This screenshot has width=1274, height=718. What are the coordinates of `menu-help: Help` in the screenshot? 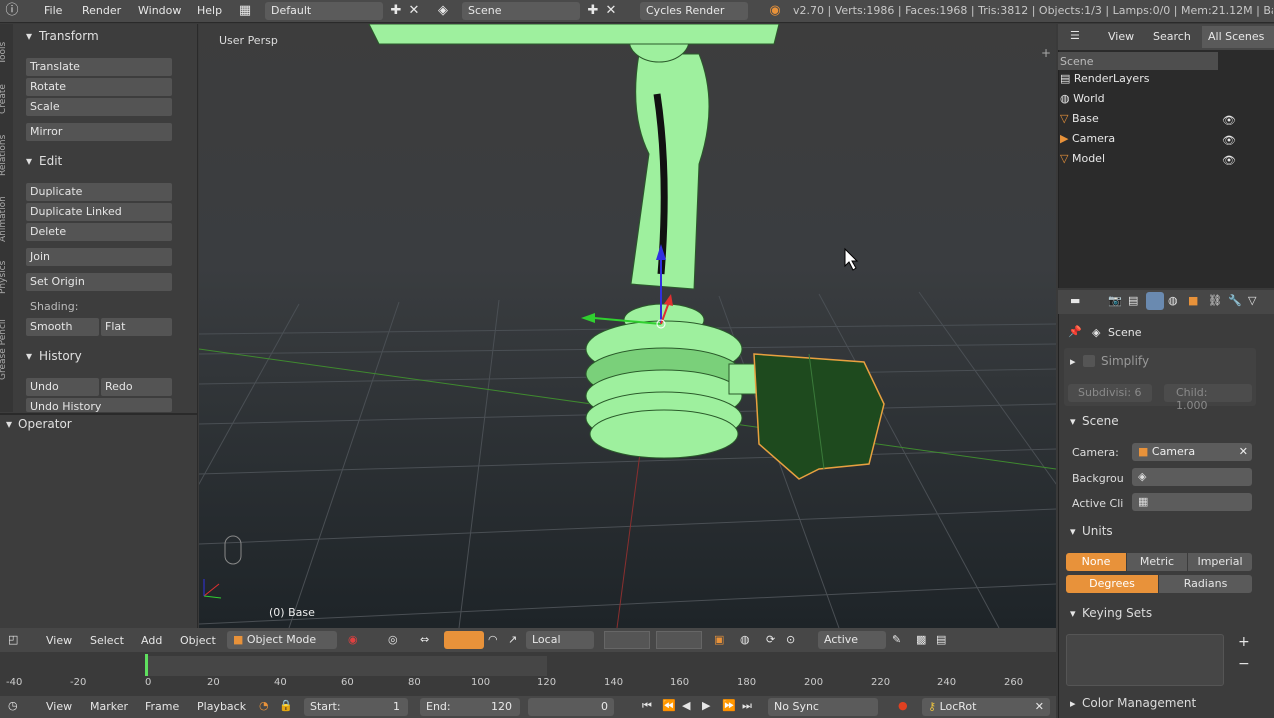 It's located at (209, 10).